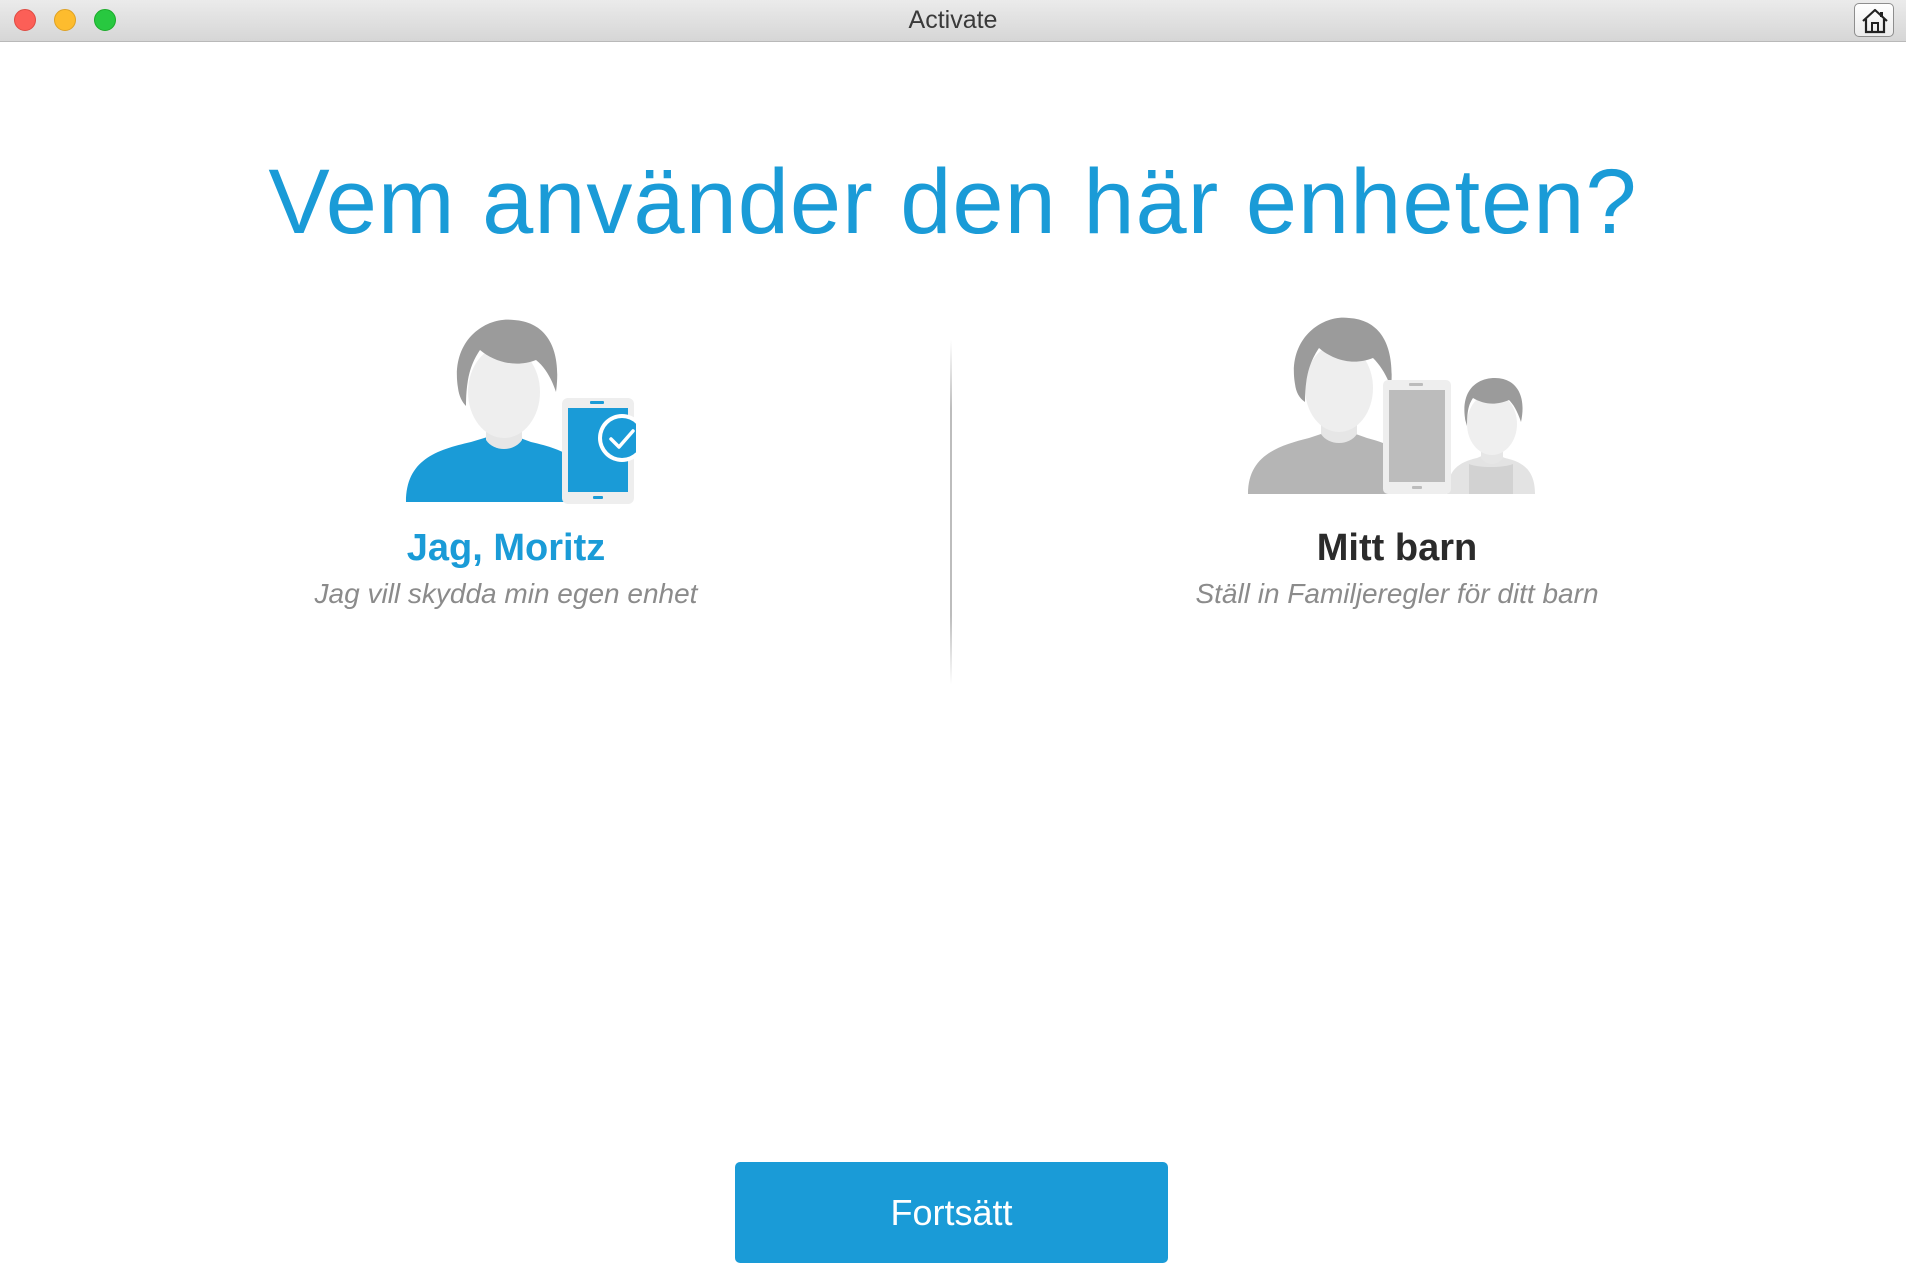 This screenshot has height=1282, width=1906. I want to click on title-bar: Activate, so click(953, 21).